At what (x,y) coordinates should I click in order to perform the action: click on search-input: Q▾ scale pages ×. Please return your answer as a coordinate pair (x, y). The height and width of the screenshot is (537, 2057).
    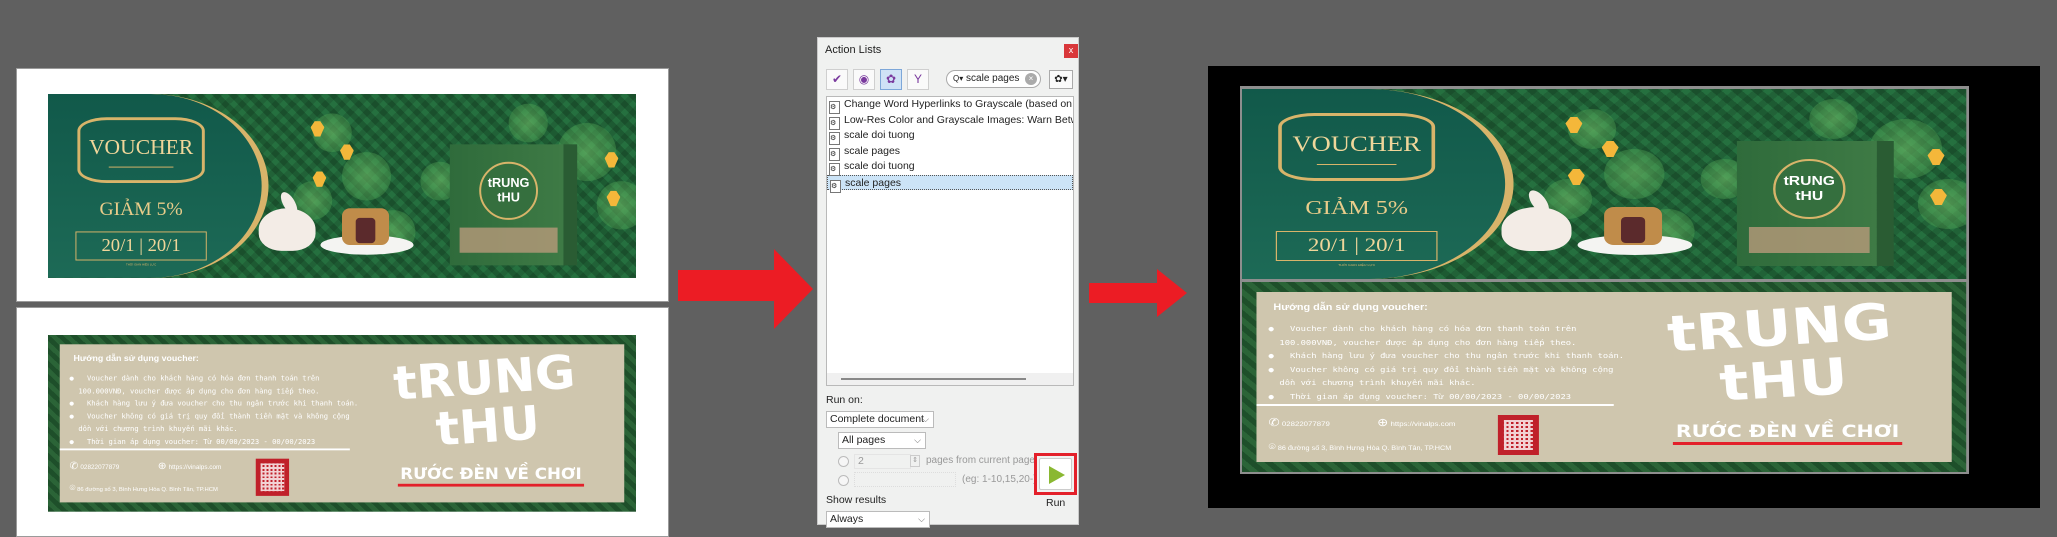
    Looking at the image, I should click on (993, 79).